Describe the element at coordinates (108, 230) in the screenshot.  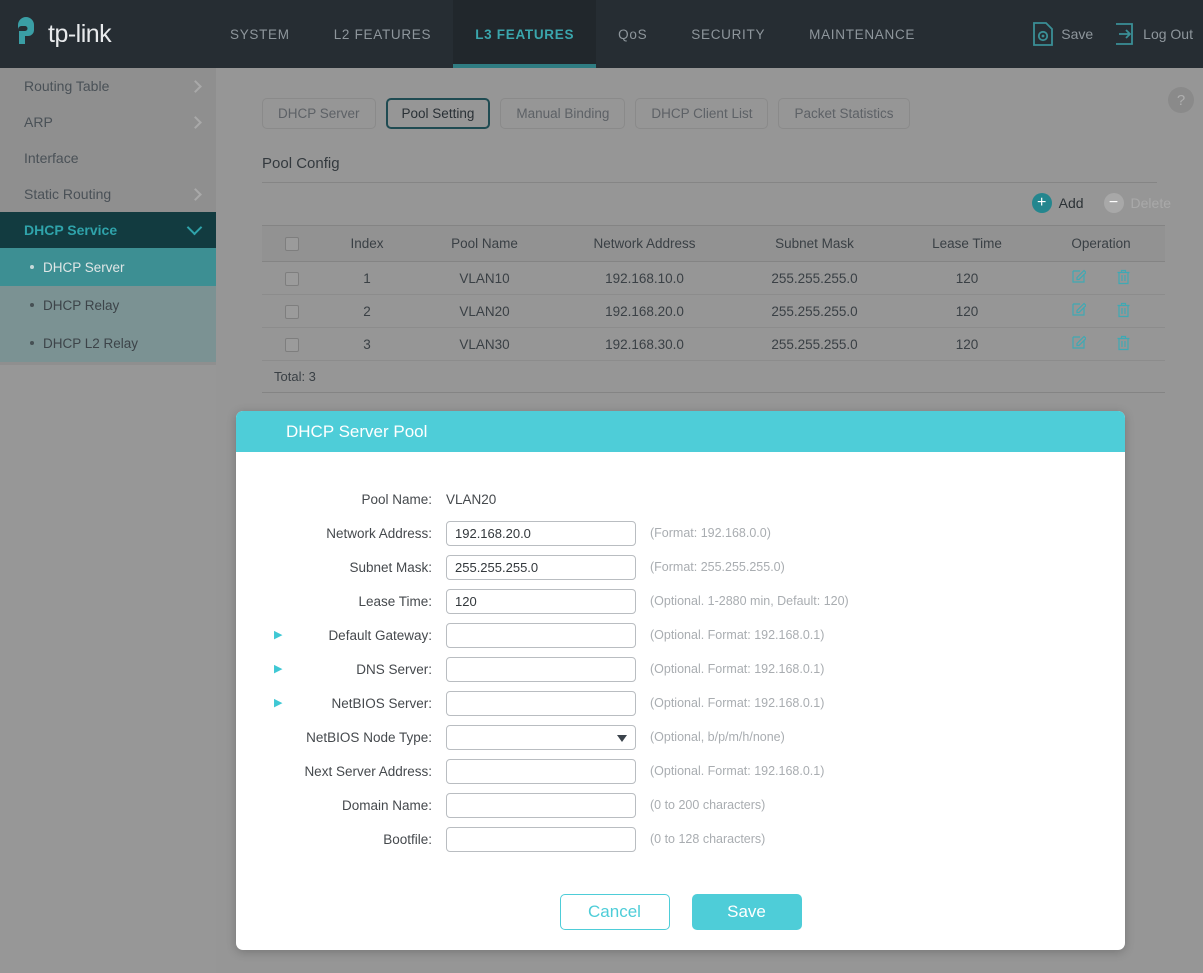
I see `sidebar-item-dhcp-service: DHCP Service` at that location.